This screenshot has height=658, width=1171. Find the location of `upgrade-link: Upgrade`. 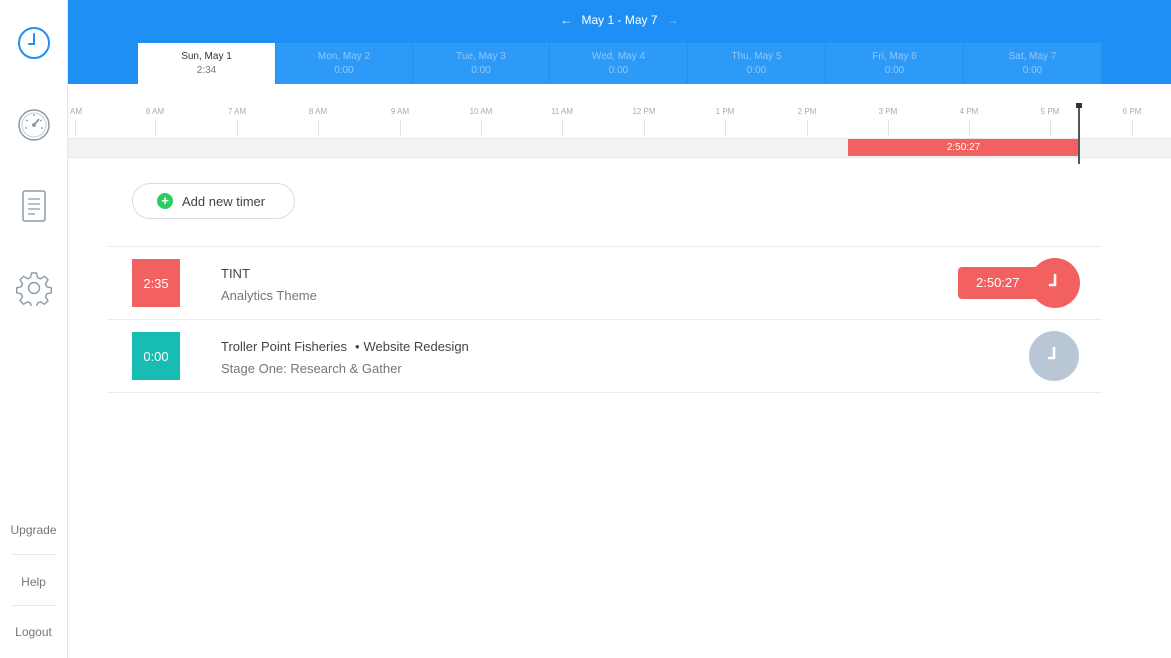

upgrade-link: Upgrade is located at coordinates (33, 530).